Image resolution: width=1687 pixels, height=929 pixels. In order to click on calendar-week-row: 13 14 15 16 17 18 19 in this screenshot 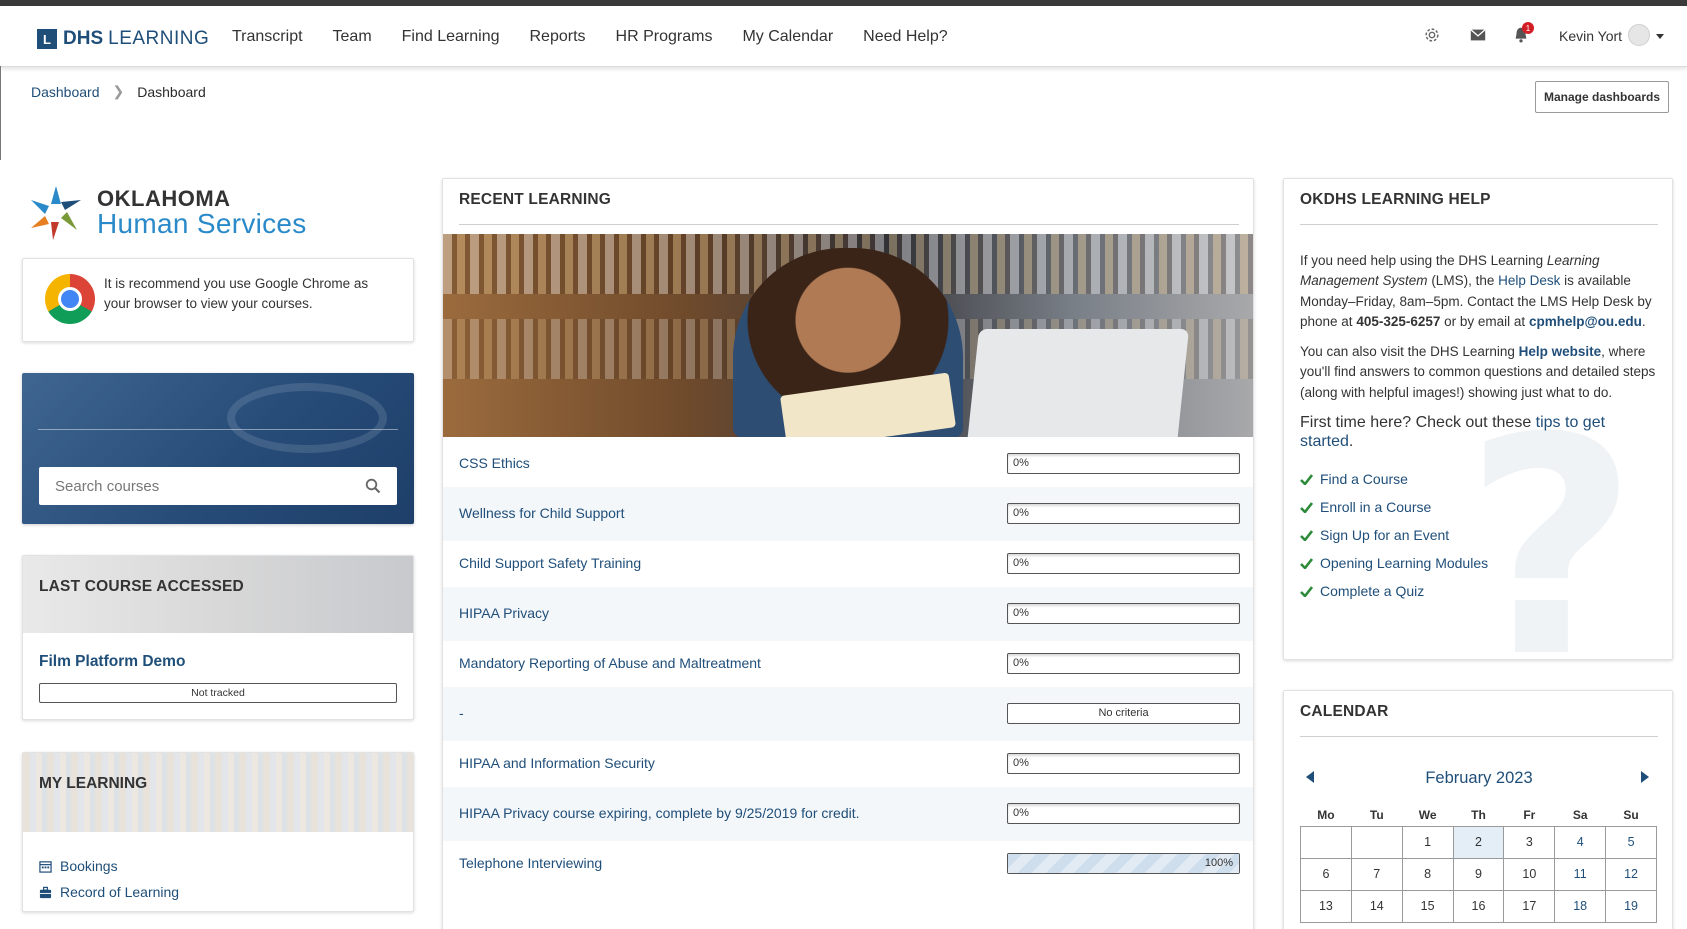, I will do `click(1478, 906)`.